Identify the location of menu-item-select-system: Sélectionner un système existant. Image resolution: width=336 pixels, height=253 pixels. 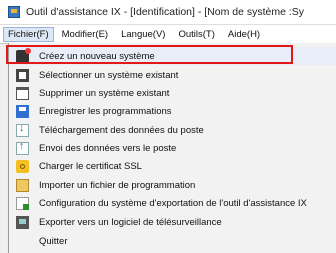
(172, 75).